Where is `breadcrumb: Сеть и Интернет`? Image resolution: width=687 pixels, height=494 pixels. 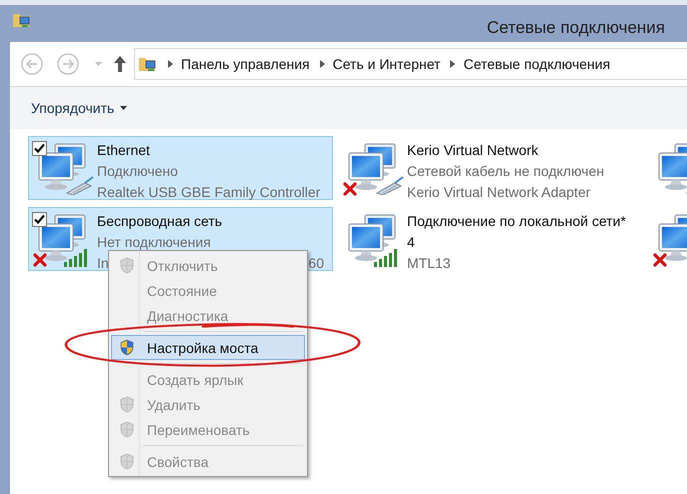 breadcrumb: Сеть и Интернет is located at coordinates (386, 64).